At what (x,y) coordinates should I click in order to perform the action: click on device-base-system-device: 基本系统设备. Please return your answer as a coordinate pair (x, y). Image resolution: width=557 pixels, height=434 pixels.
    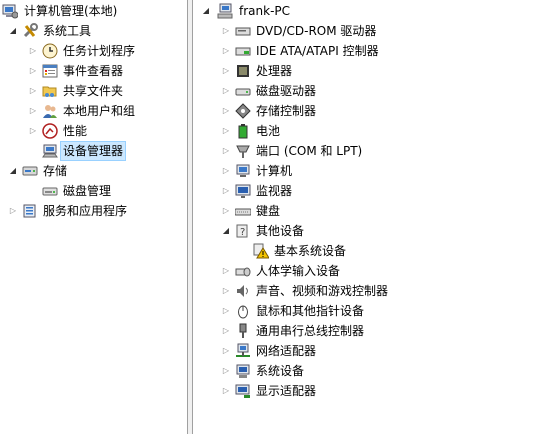
    Looking at the image, I should click on (398, 251).